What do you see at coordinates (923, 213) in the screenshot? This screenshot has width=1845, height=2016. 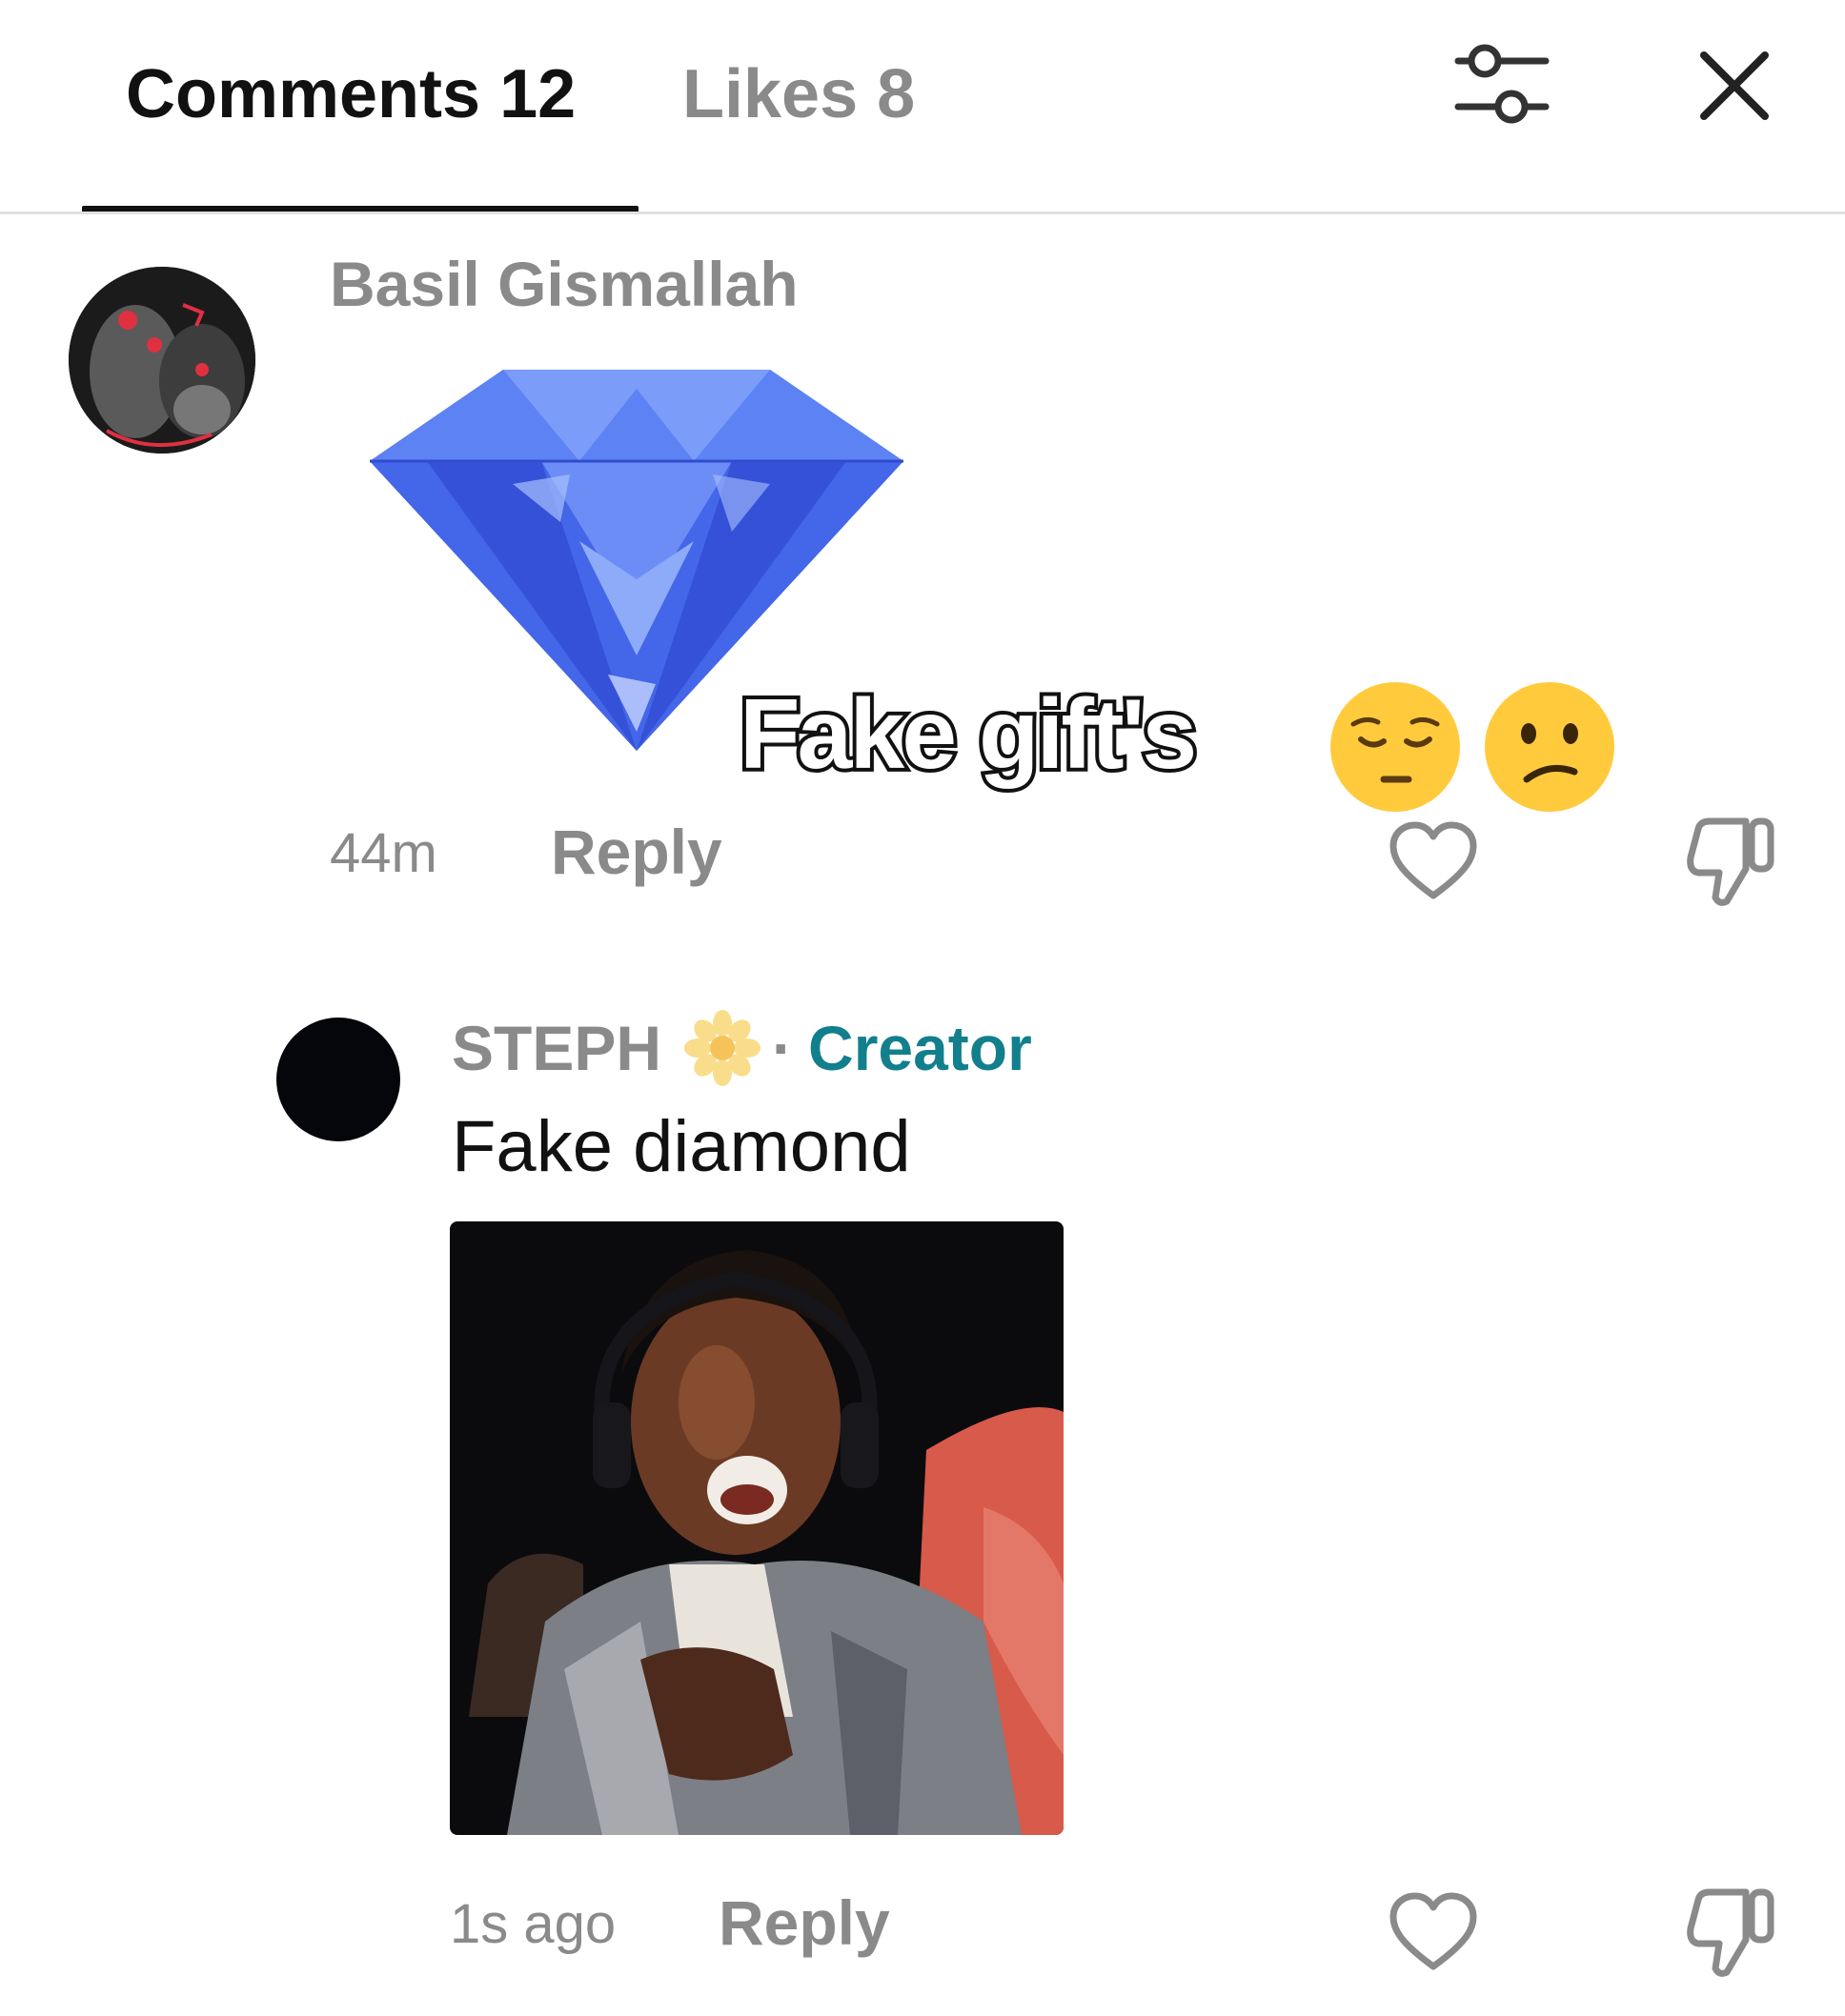 I see `header-divider` at bounding box center [923, 213].